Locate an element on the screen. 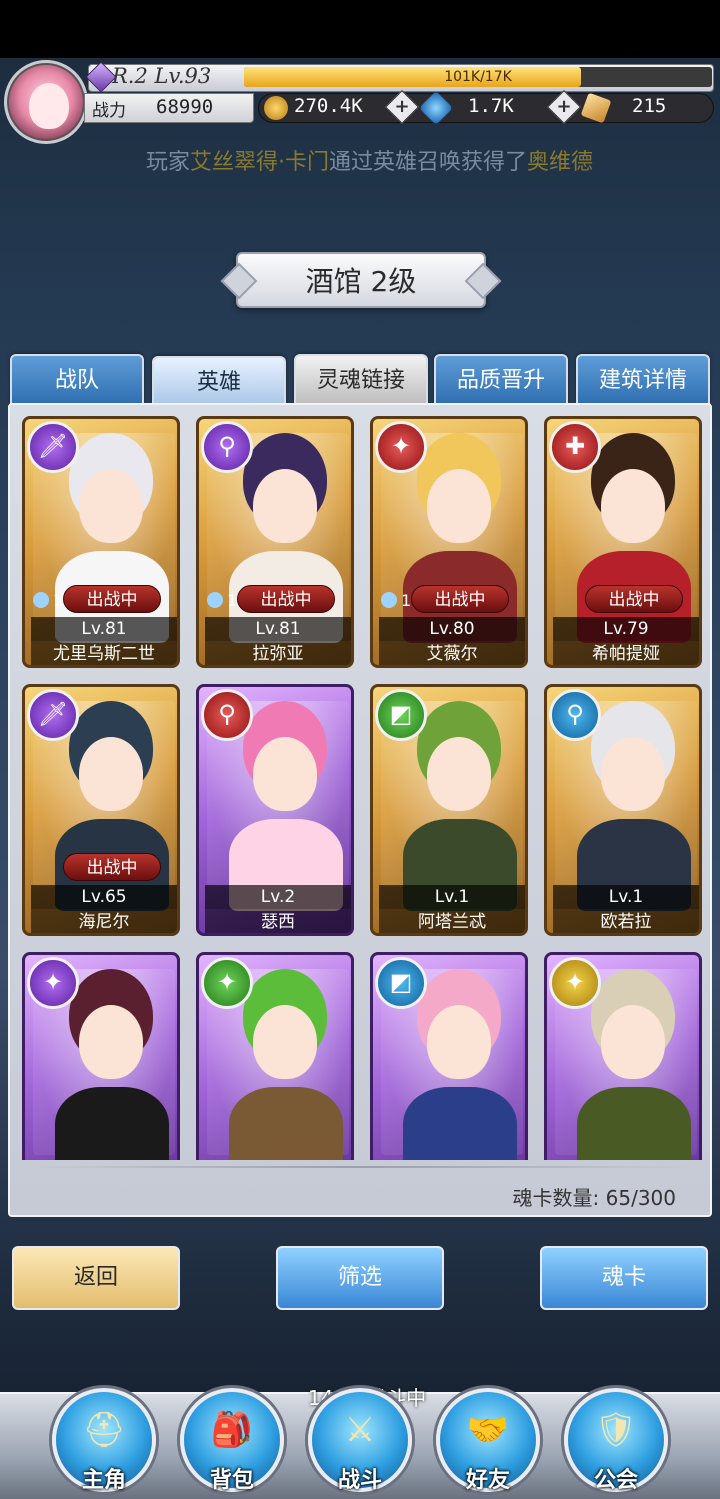 The height and width of the screenshot is (1499, 720). hero-card: 🗡 出战中 1 Lv.81 尤里乌斯二世 is located at coordinates (101, 542).